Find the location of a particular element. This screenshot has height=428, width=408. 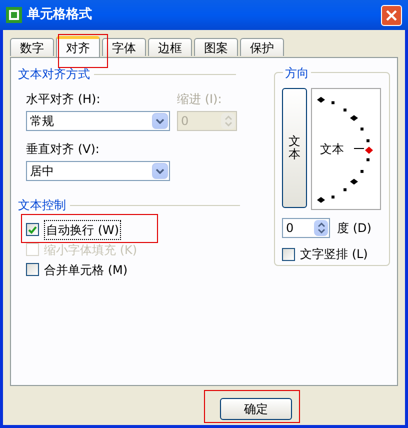

dial-text: 文本 is located at coordinates (332, 149).